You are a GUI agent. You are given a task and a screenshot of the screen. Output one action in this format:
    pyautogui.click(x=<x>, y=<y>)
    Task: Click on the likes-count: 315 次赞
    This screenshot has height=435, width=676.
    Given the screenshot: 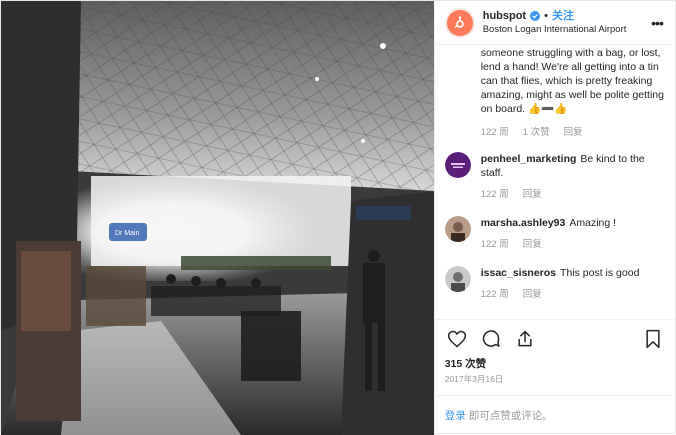 What is the action you would take?
    pyautogui.click(x=555, y=364)
    